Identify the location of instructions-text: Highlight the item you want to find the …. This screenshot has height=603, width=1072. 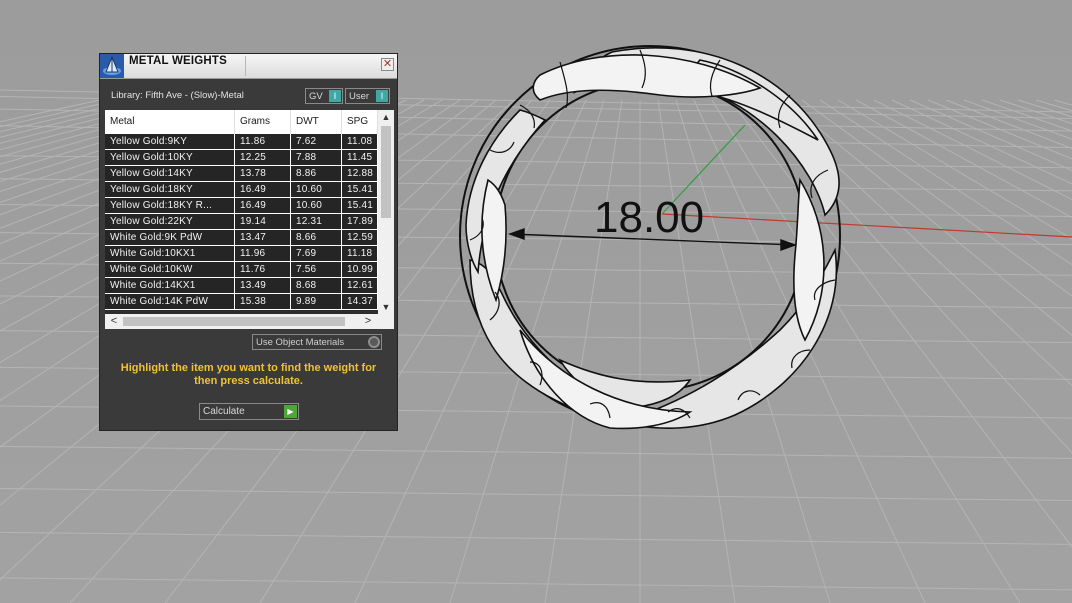
(248, 374).